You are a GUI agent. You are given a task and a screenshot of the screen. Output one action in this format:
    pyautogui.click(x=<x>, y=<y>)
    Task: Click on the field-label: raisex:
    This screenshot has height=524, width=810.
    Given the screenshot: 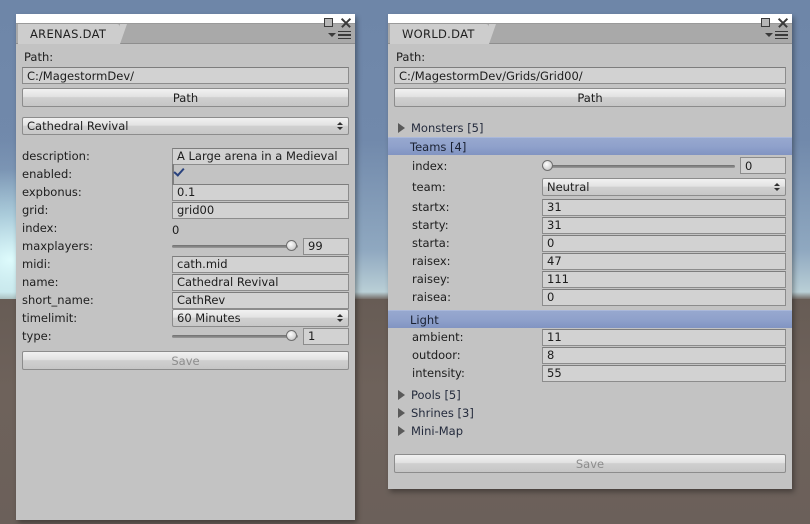 What is the action you would take?
    pyautogui.click(x=431, y=261)
    